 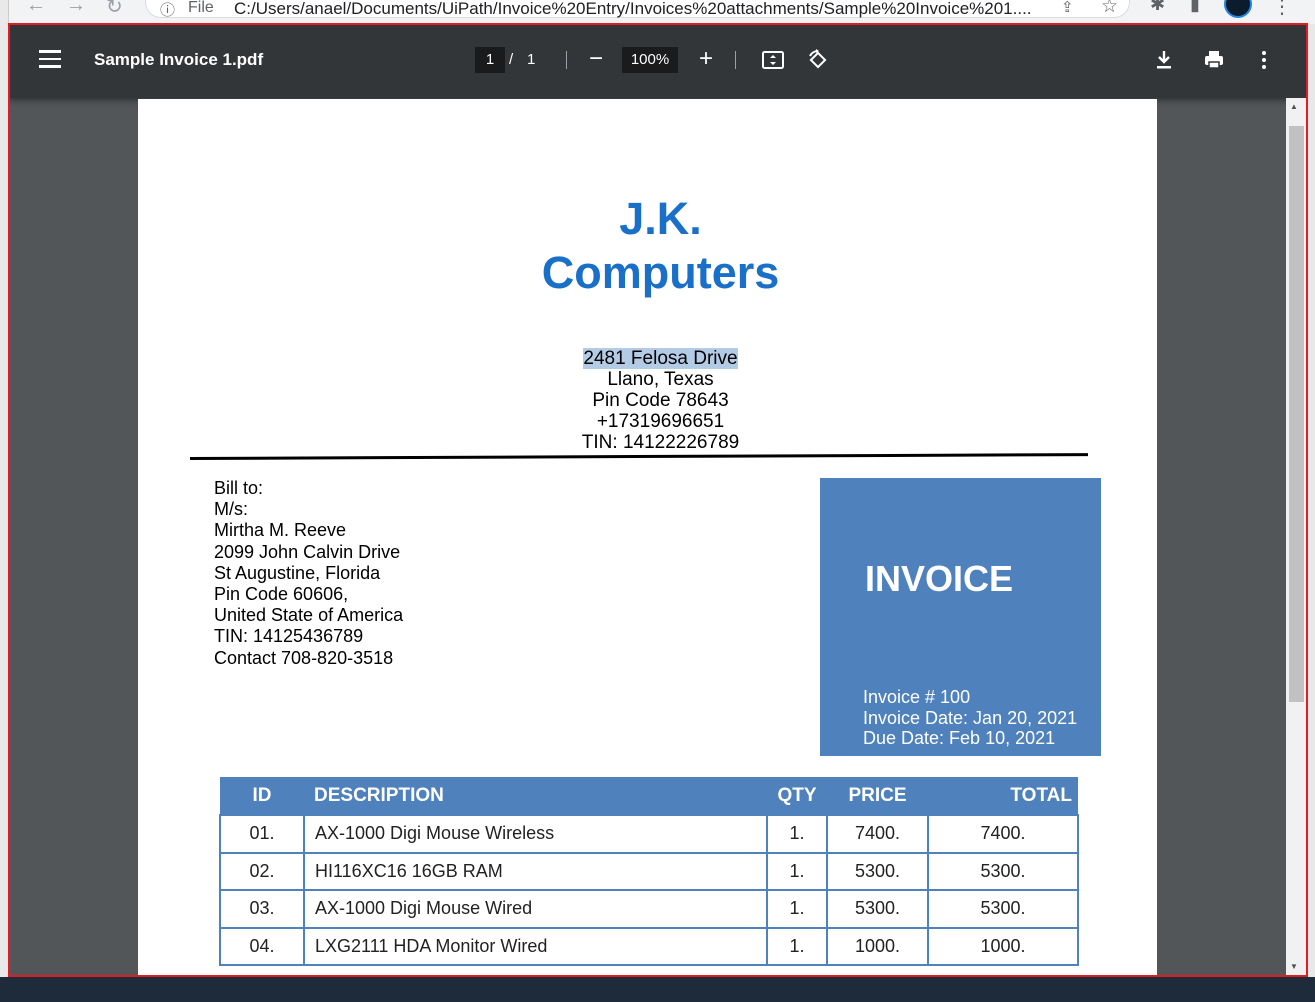 What do you see at coordinates (1003, 834) in the screenshot?
I see `cell-total: 7400.` at bounding box center [1003, 834].